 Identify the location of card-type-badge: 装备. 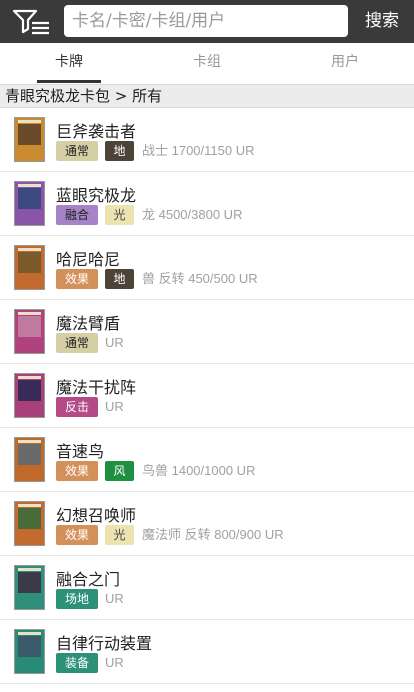
(77, 663).